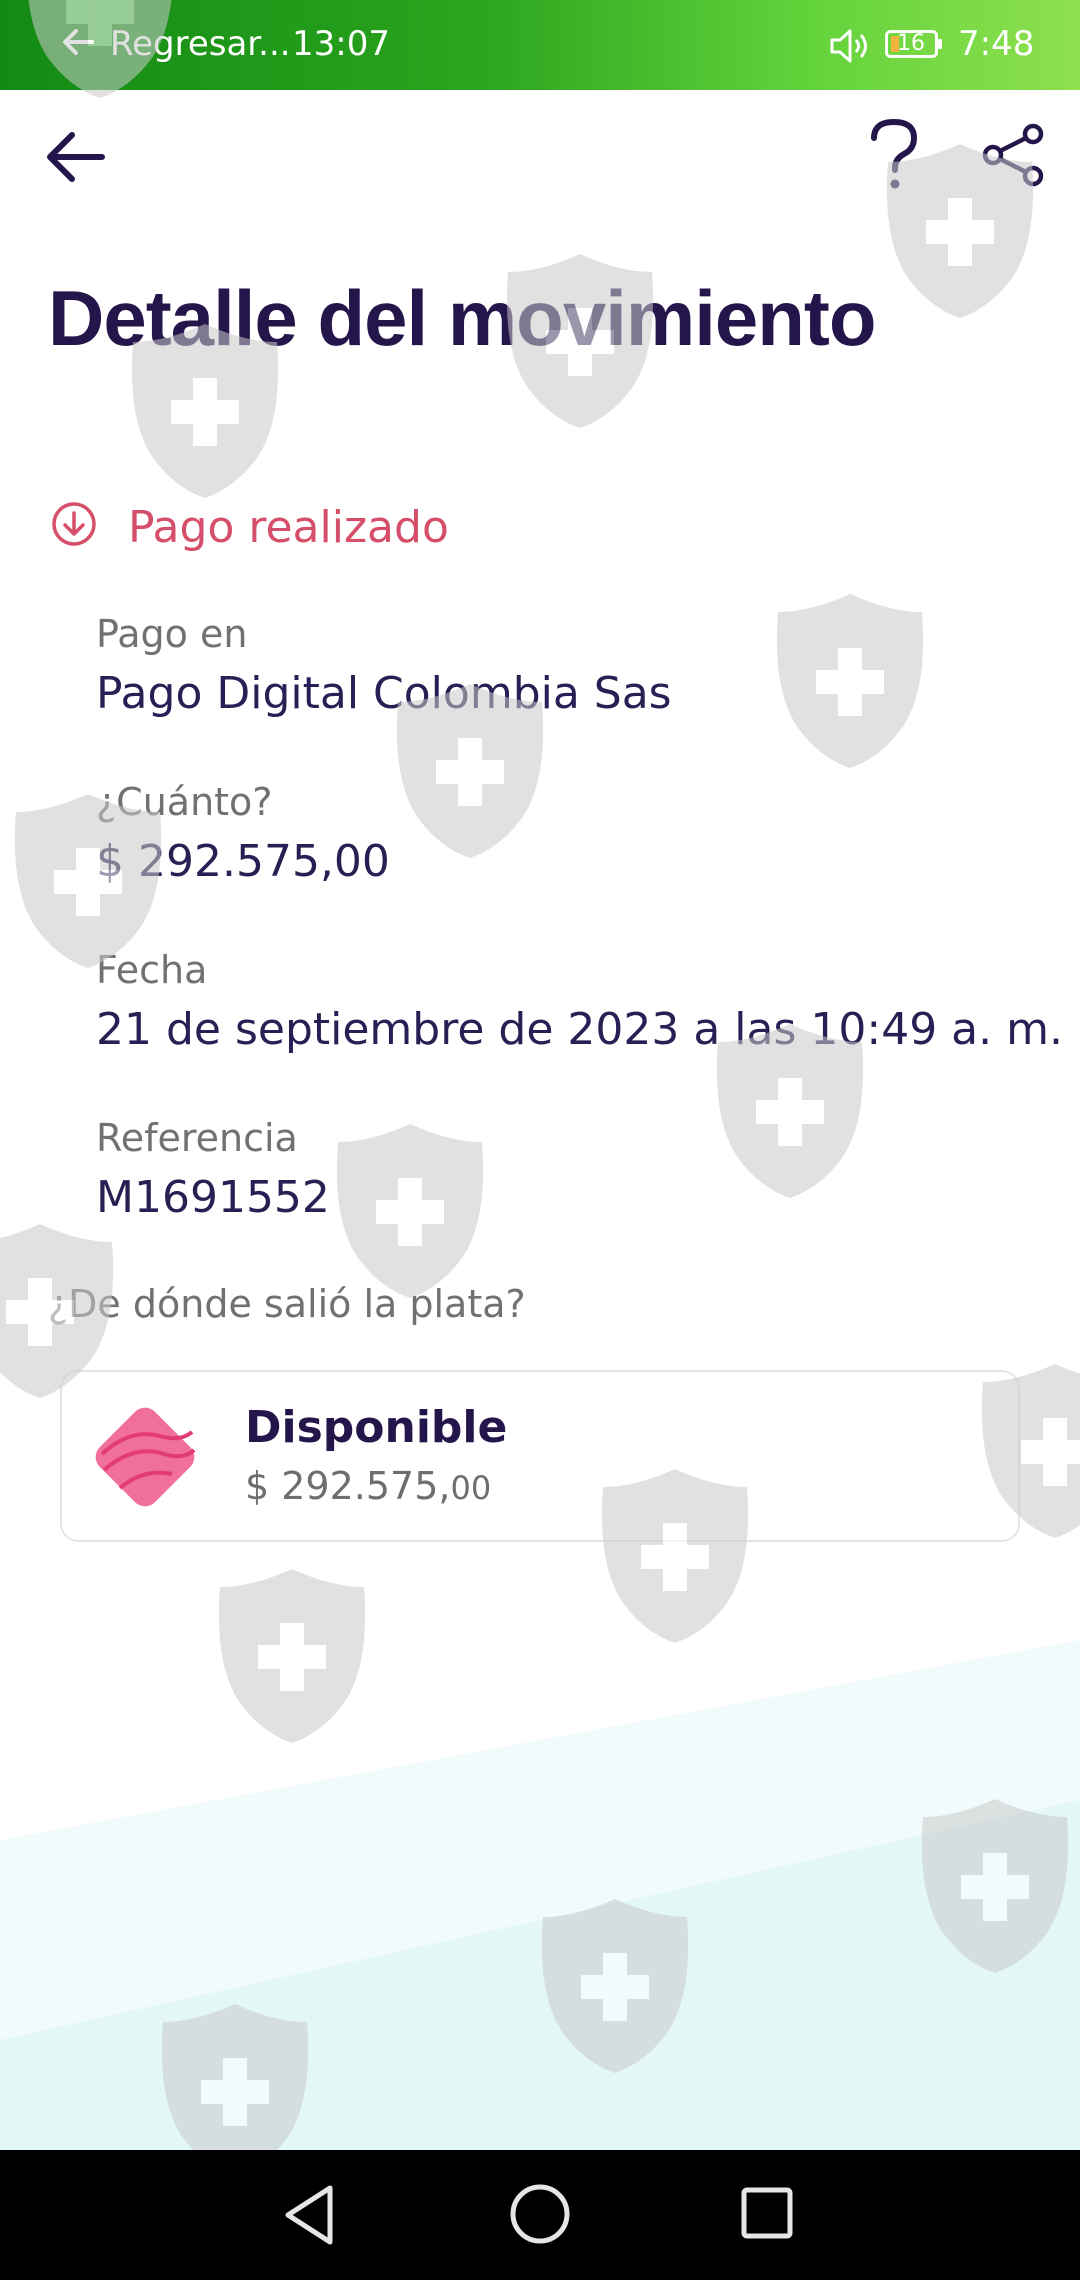 The width and height of the screenshot is (1080, 2280). What do you see at coordinates (288, 527) in the screenshot?
I see `status-label: Pago realizado` at bounding box center [288, 527].